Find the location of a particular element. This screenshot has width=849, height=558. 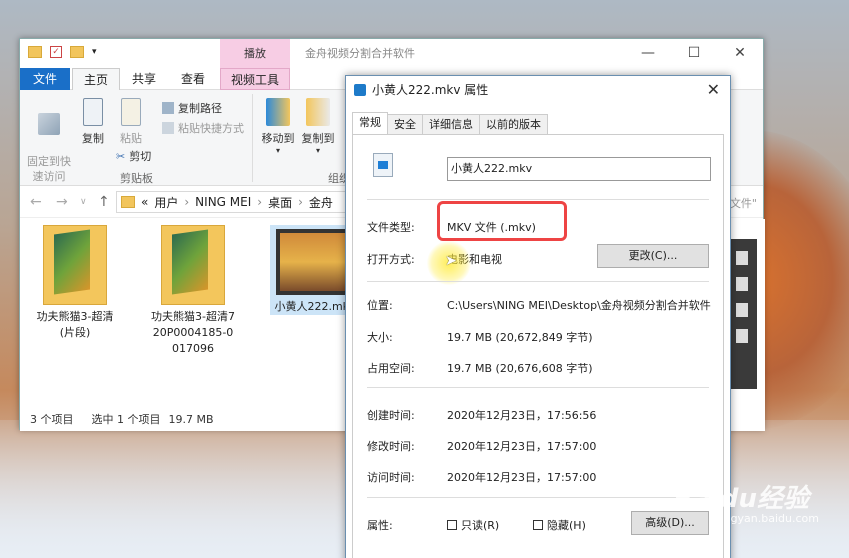

hidden-checkbox: 隐藏(H) is located at coordinates (559, 525).